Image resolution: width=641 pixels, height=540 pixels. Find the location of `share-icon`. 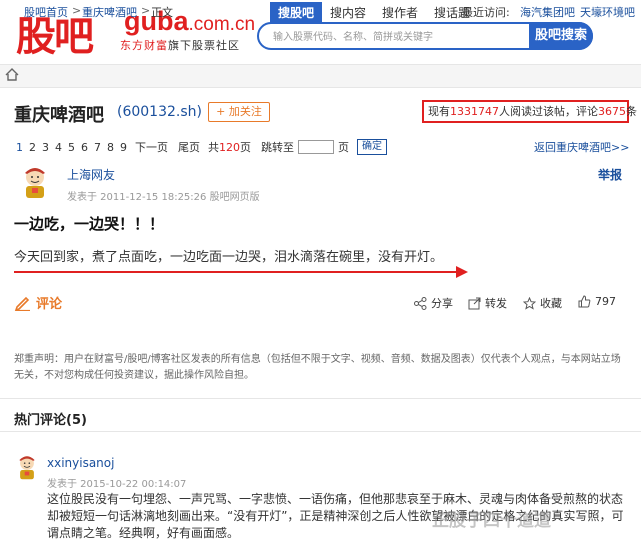

share-icon is located at coordinates (420, 303).